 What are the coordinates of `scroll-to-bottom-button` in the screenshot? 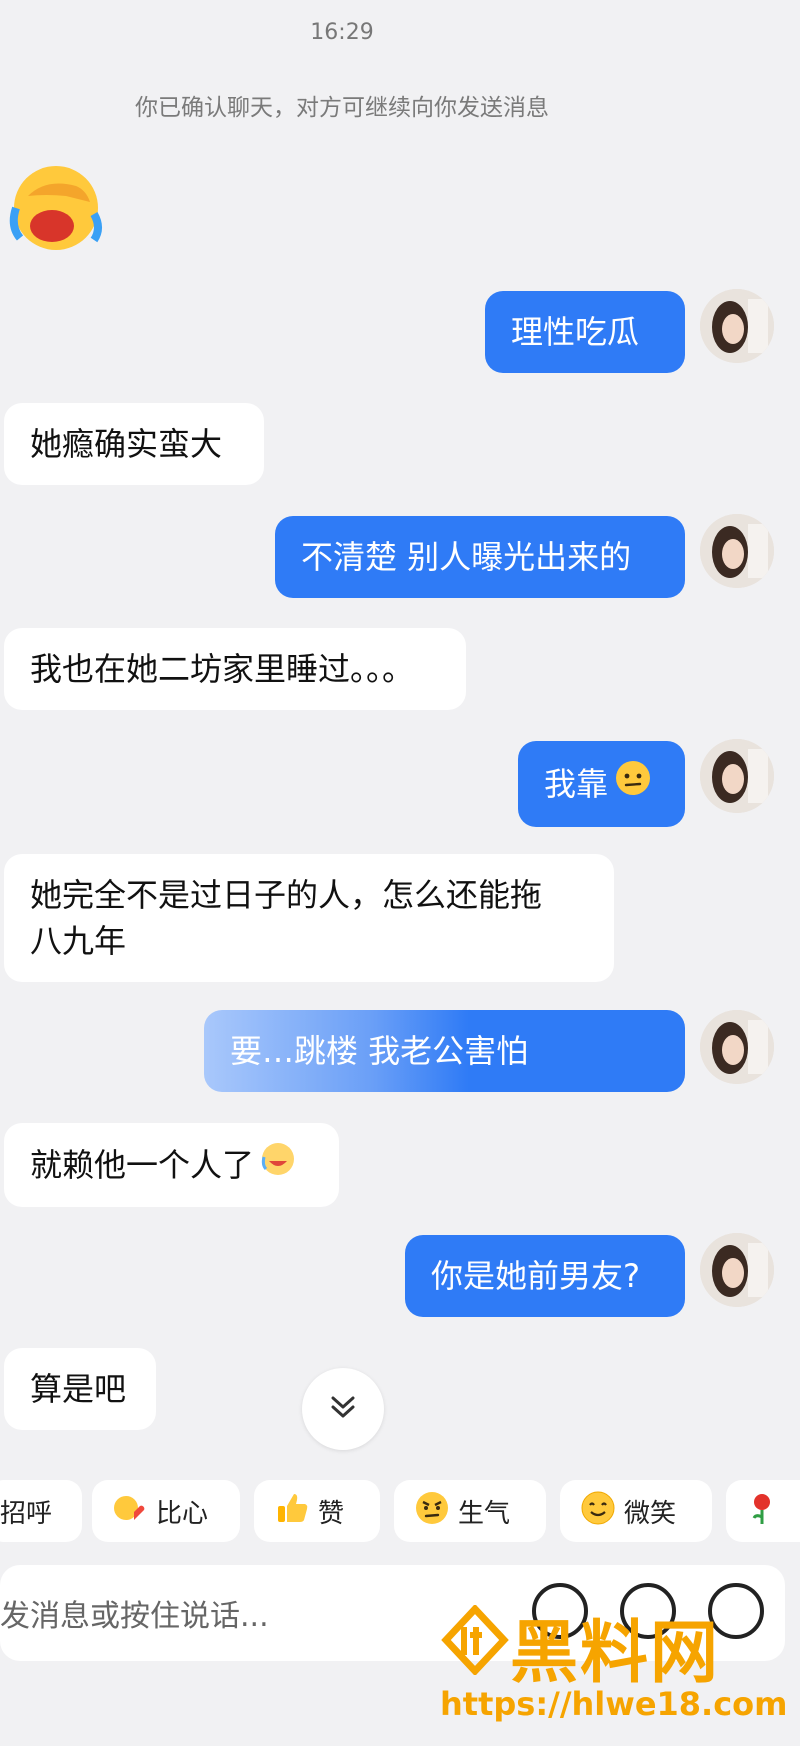 It's located at (343, 1409).